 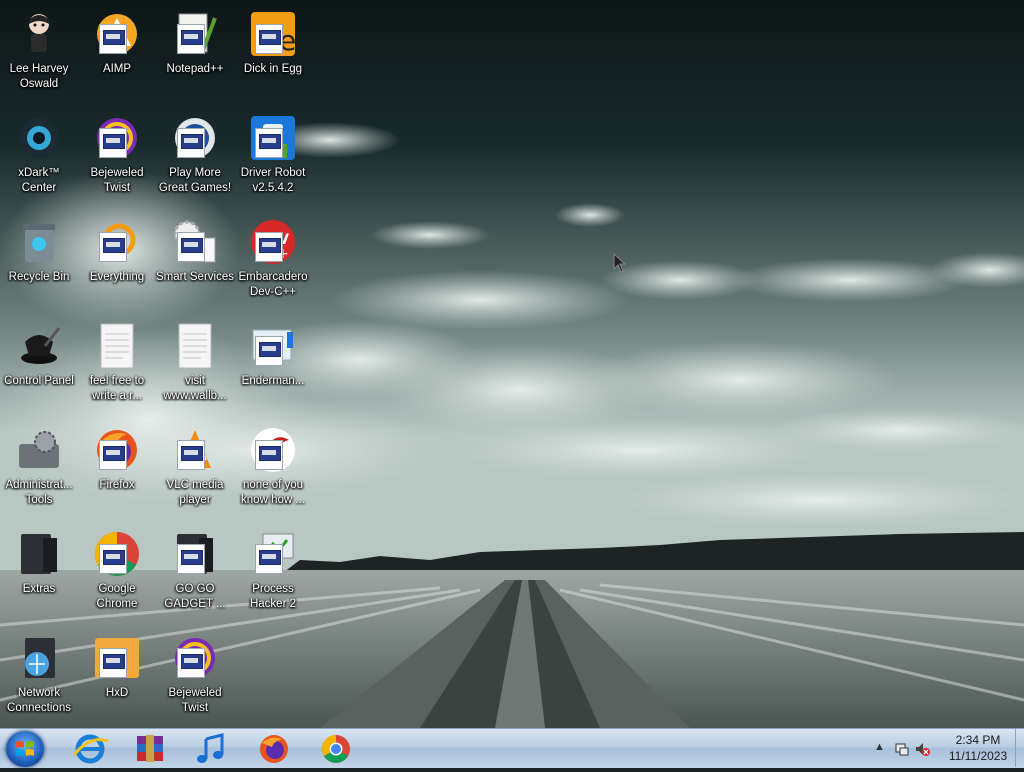 What do you see at coordinates (273, 180) in the screenshot?
I see `desktop-icon-label: Driver Robot v2.5.4.2` at bounding box center [273, 180].